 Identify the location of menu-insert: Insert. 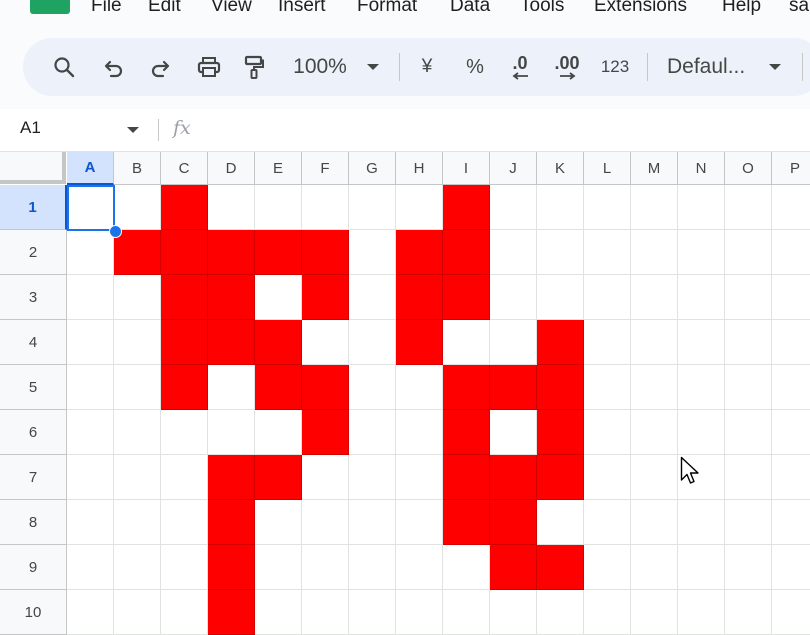
(302, 8).